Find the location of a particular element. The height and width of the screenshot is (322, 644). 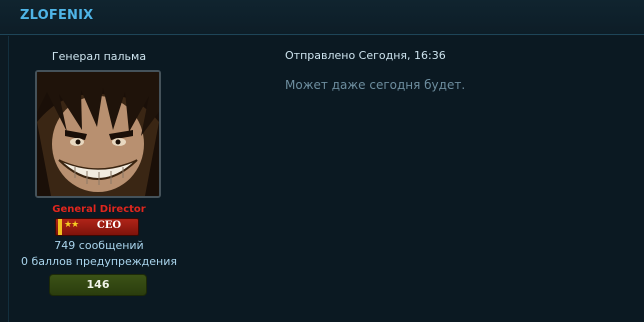

post-header: ZLOFENIX is located at coordinates (322, 17).